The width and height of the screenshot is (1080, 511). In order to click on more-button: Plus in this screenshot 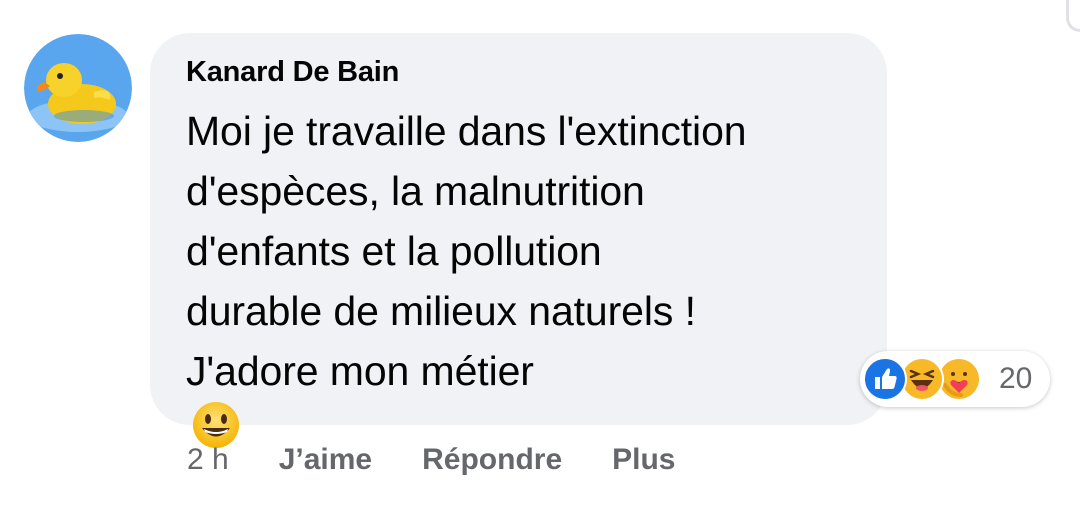, I will do `click(643, 460)`.